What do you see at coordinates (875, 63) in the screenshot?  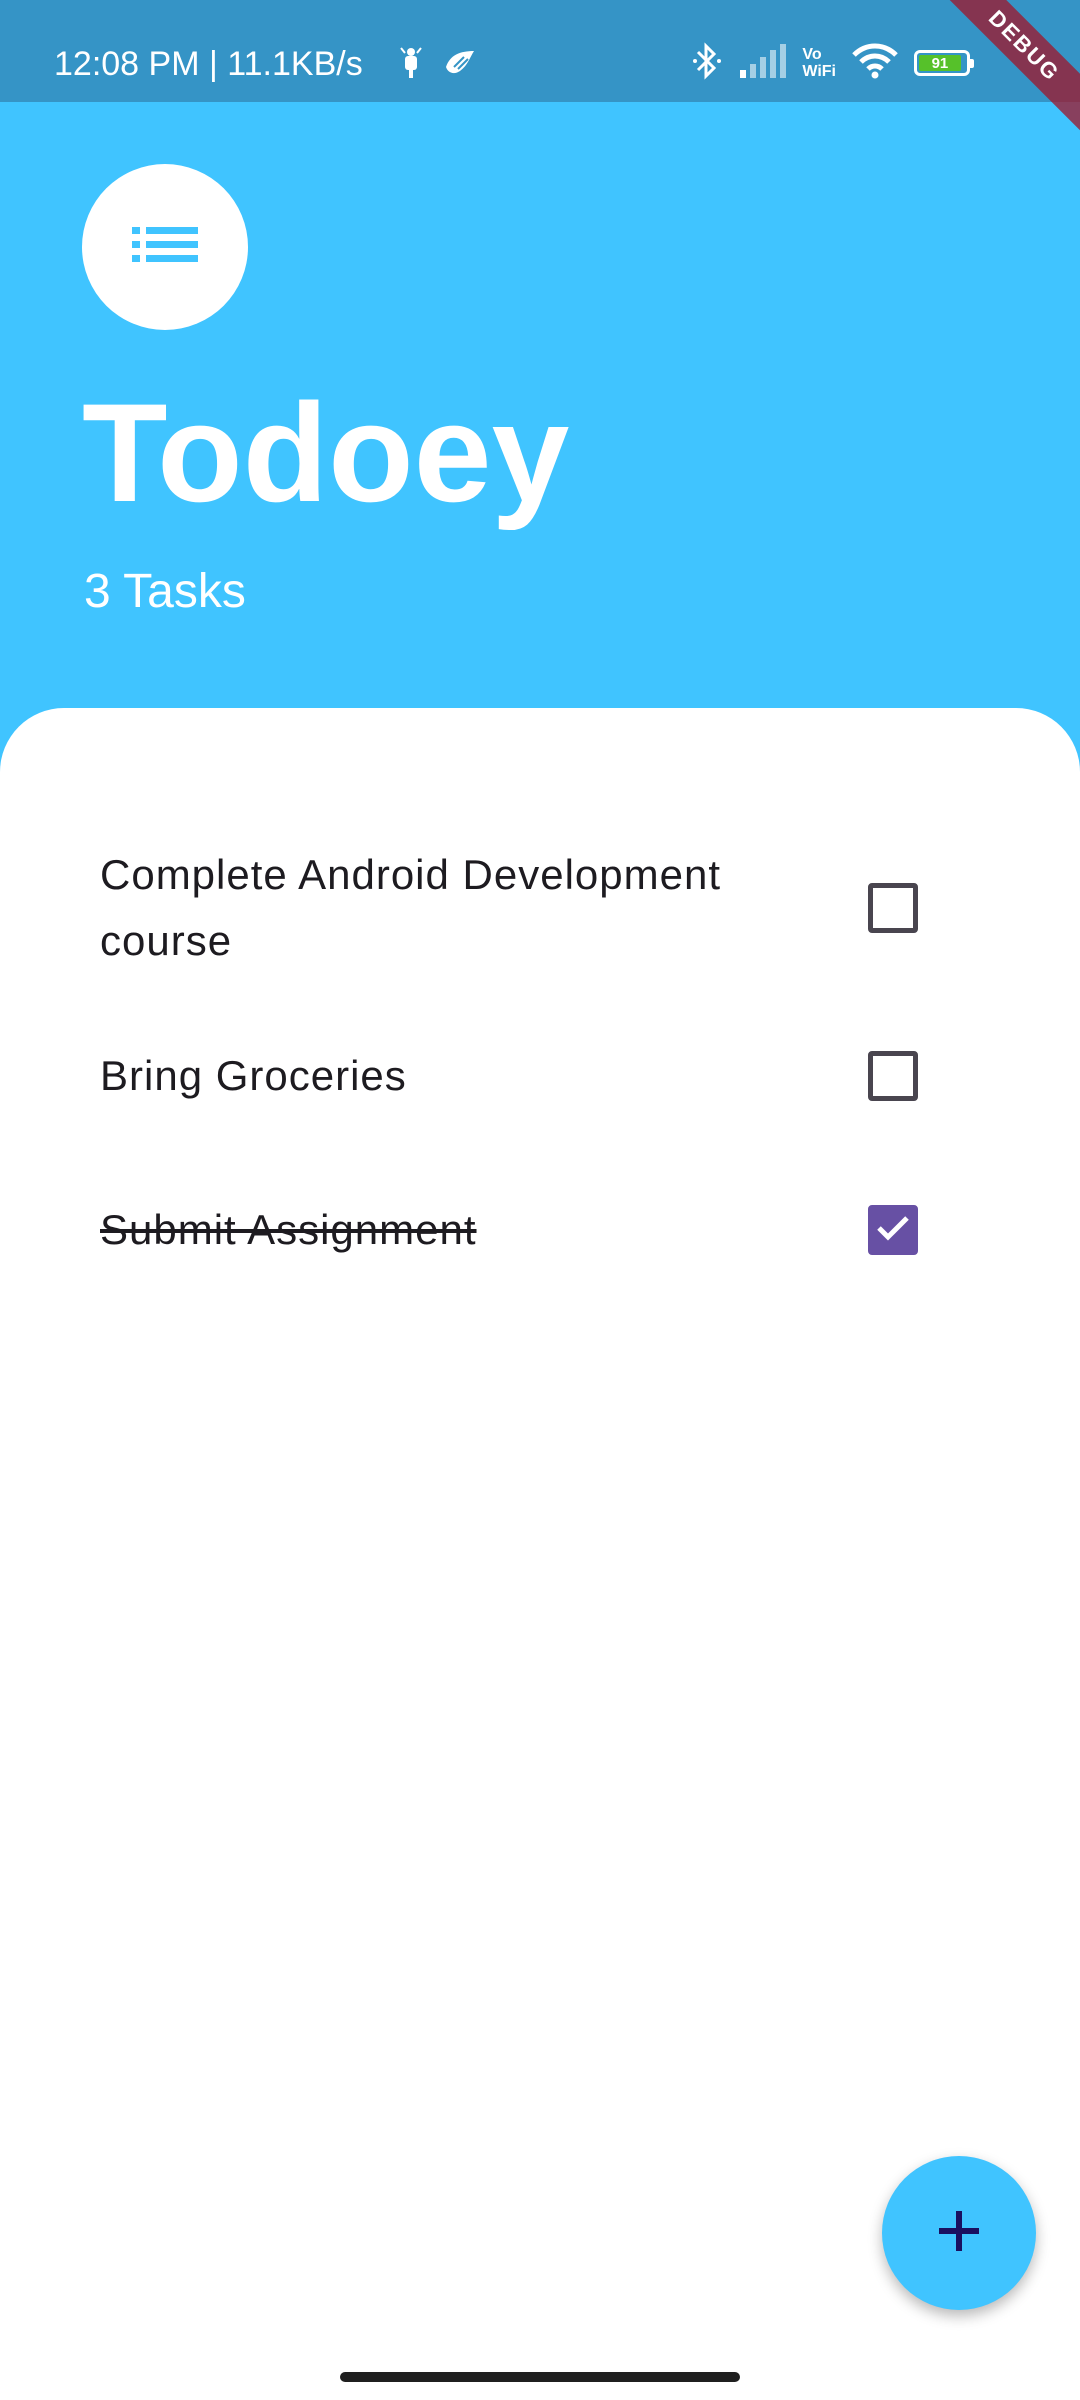 I see `wifi-icon` at bounding box center [875, 63].